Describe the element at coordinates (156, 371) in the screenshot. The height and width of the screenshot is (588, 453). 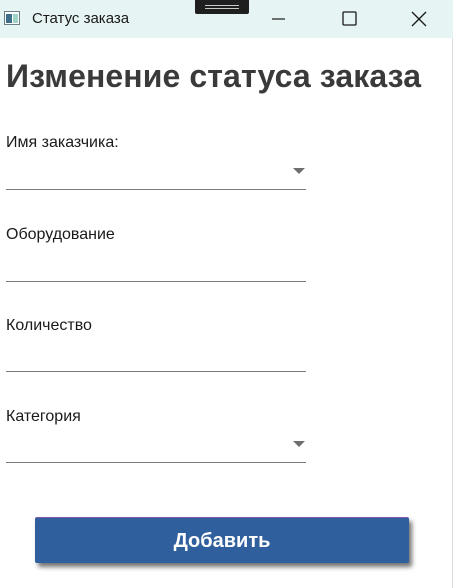
I see `quantity-underline` at that location.